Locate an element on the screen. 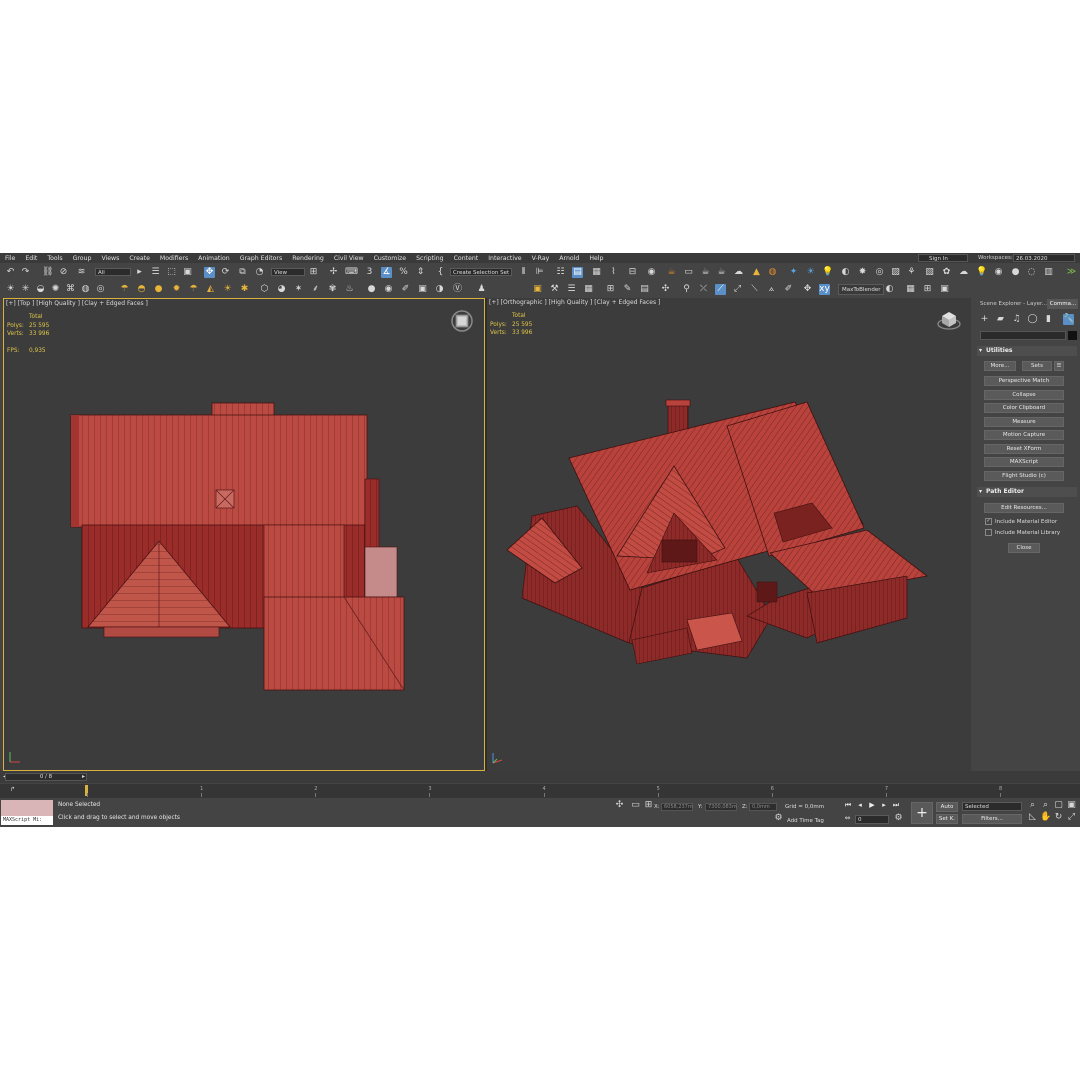 The image size is (1080, 1080). menu-v-ray: V-Ray is located at coordinates (541, 258).